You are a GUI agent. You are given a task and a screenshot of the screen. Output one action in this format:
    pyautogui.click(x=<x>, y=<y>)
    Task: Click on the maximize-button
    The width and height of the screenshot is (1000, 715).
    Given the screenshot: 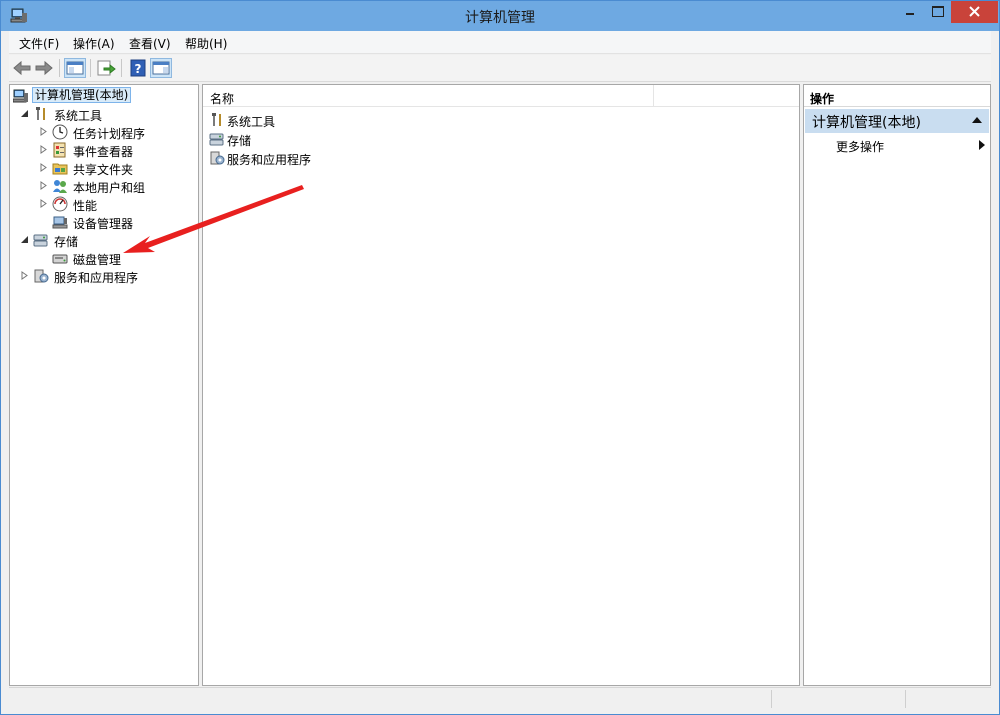 What is the action you would take?
    pyautogui.click(x=937, y=12)
    